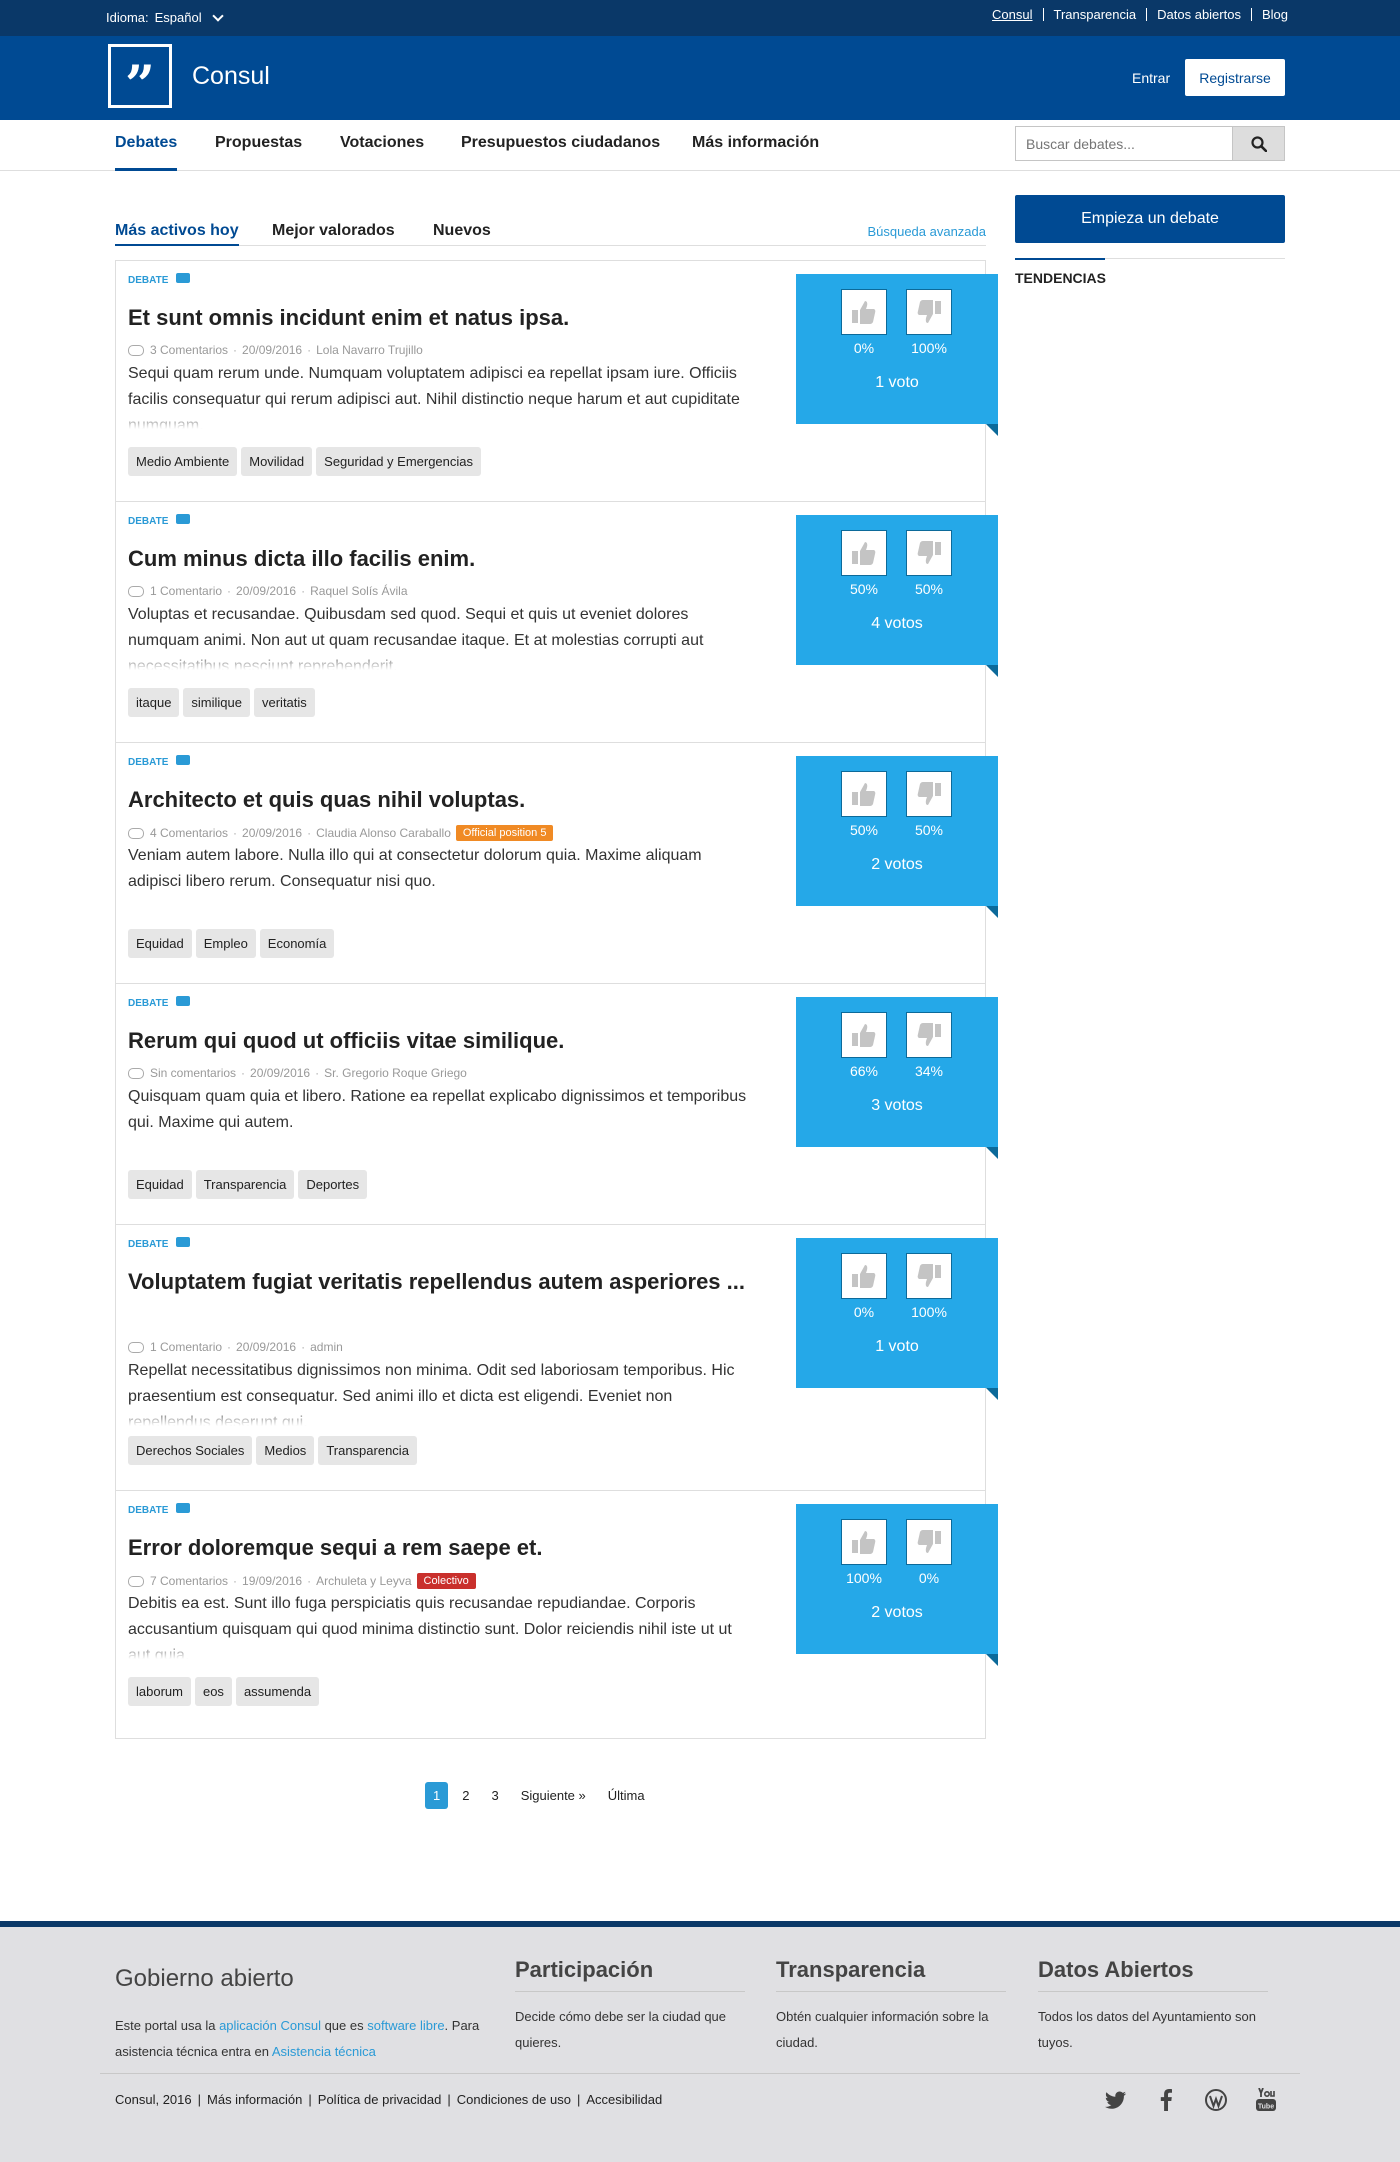 The width and height of the screenshot is (1400, 2162). What do you see at coordinates (159, 1002) in the screenshot?
I see `debate-type: DEBATE` at bounding box center [159, 1002].